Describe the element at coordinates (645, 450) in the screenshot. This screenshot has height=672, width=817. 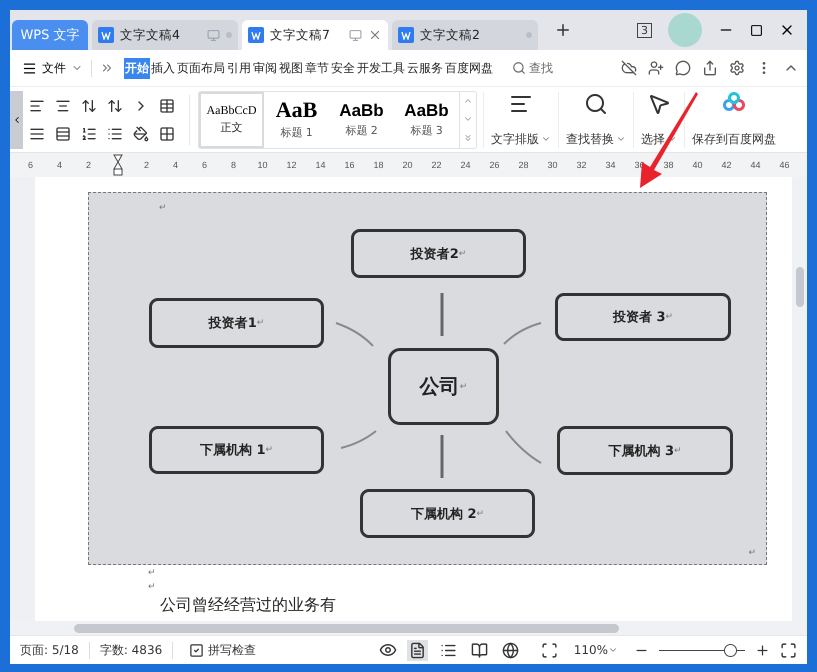
I see `diagram-node: 下属机构 3↵` at that location.